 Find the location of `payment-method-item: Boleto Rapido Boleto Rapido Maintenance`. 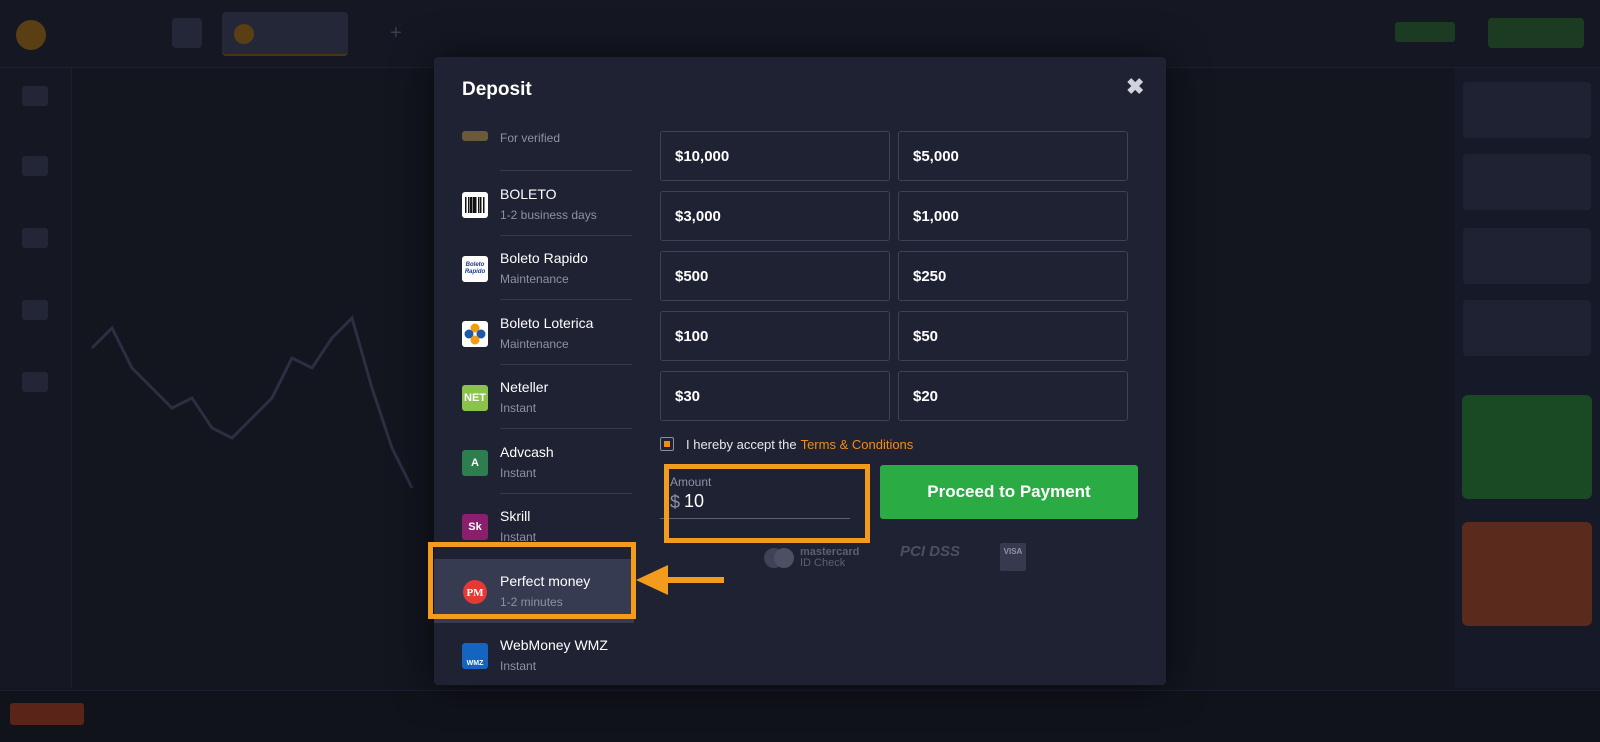

payment-method-item: Boleto Rapido Boleto Rapido Maintenance is located at coordinates (547, 268).